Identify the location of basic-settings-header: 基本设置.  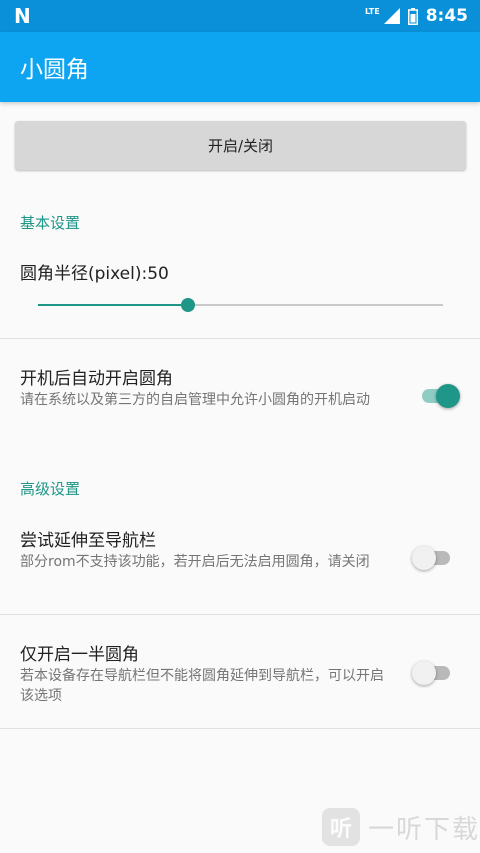
(50, 223).